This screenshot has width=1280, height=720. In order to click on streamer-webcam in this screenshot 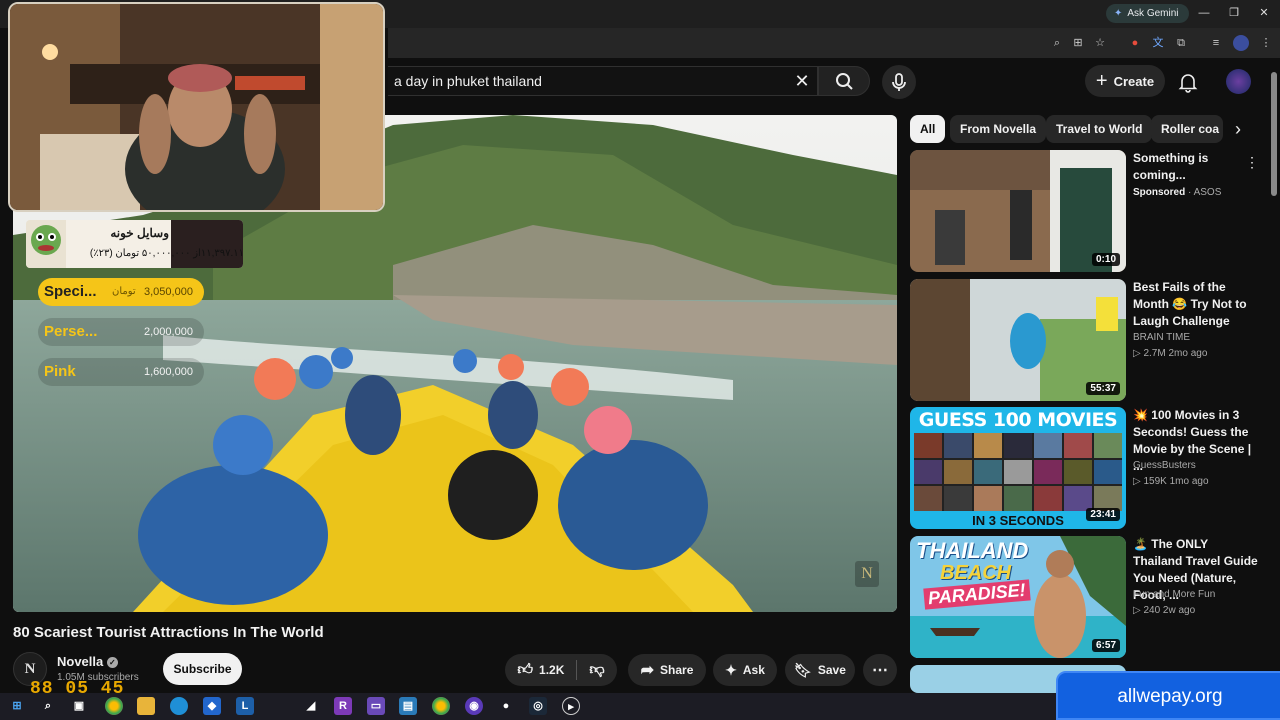, I will do `click(196, 107)`.